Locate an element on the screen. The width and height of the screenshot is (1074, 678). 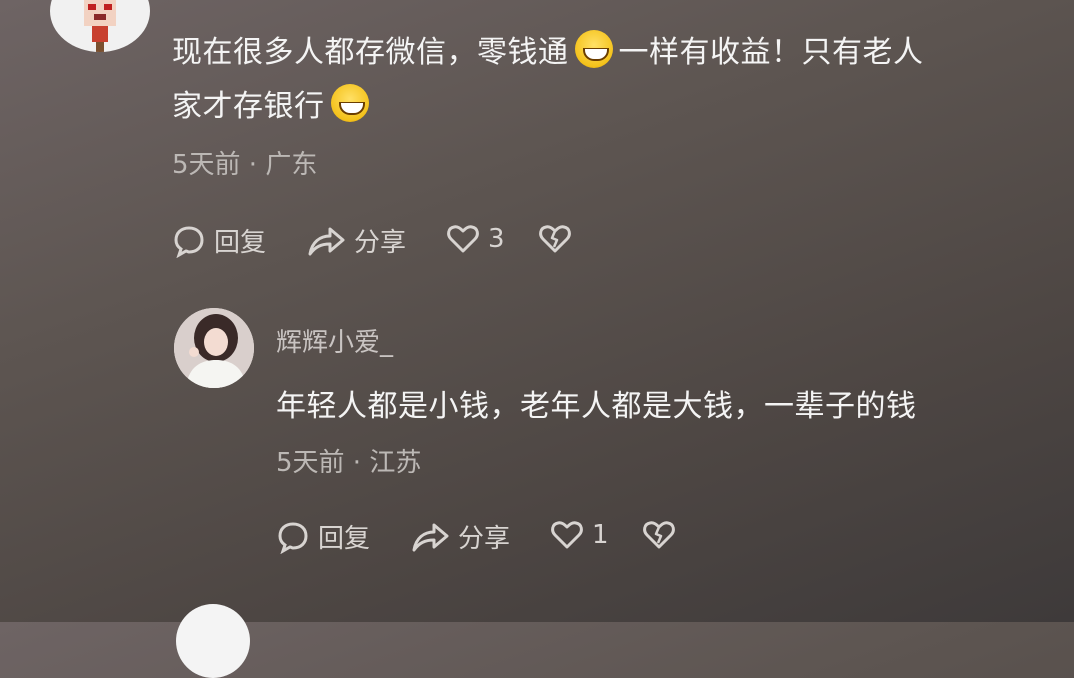
like-button: 1 is located at coordinates (579, 535).